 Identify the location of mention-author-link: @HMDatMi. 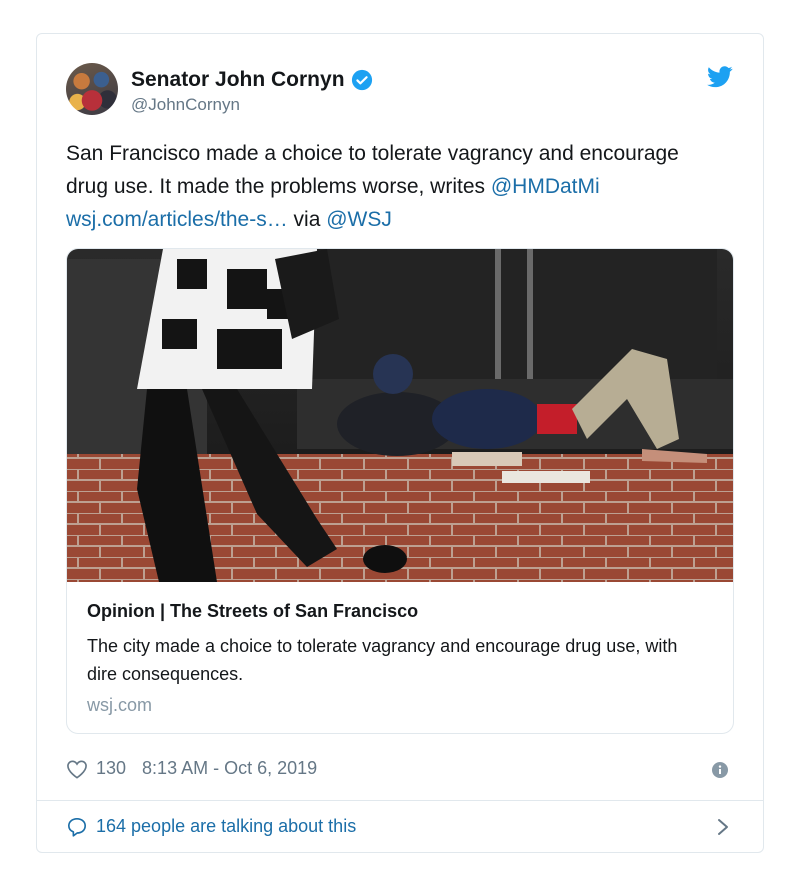
(545, 186).